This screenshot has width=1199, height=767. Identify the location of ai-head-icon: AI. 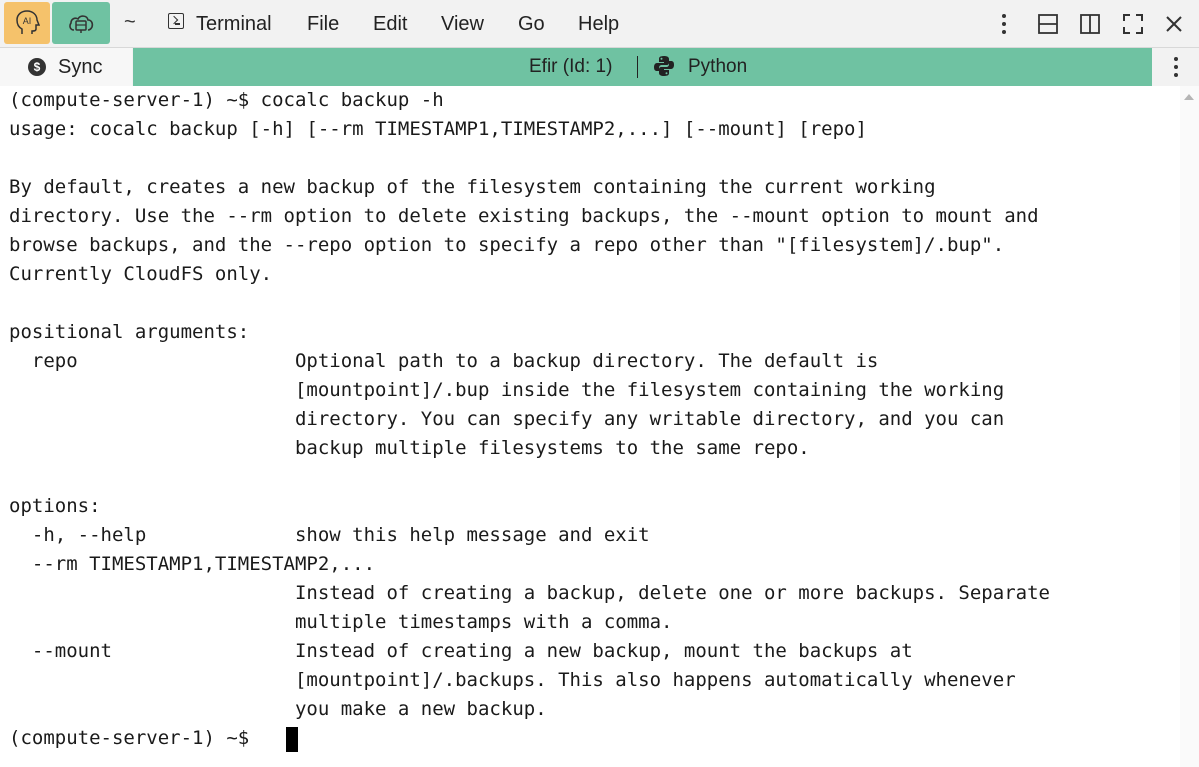
(28, 22).